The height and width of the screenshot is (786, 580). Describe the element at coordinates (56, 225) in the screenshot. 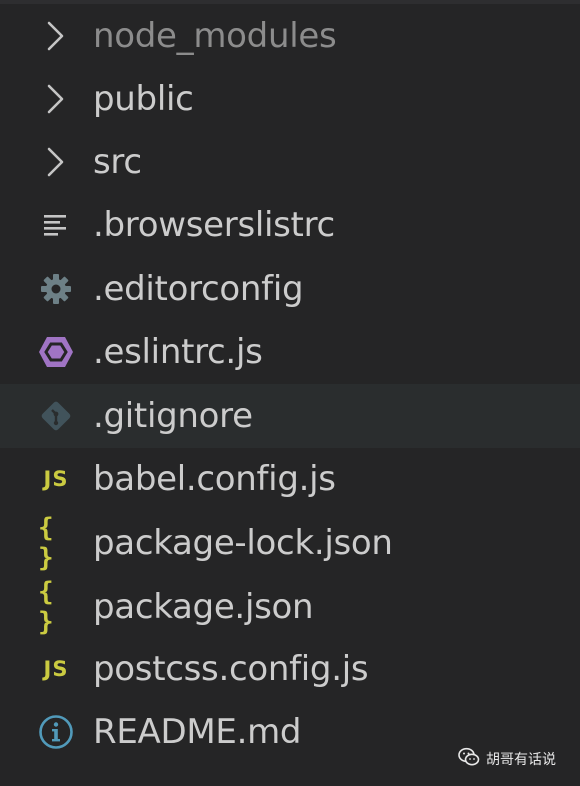

I see `text-lines-icon` at that location.